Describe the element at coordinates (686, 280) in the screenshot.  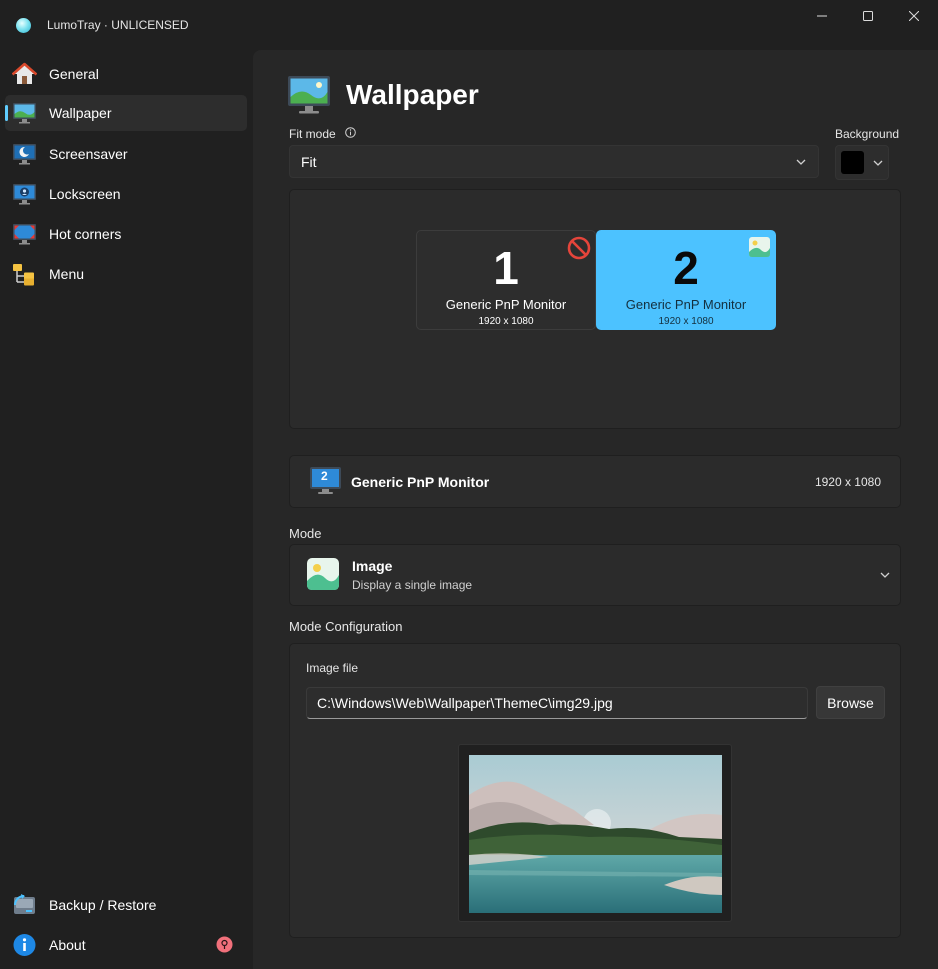
I see `monitor-tile-2: 2 Generic PnP Monitor 1920 x 1080` at that location.